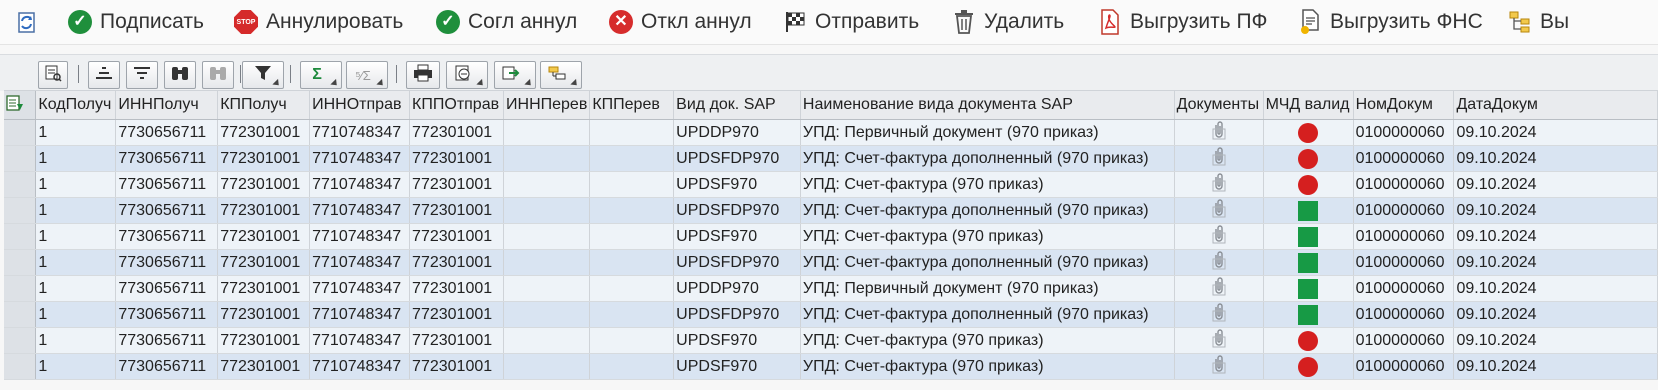  What do you see at coordinates (321, 75) in the screenshot?
I see `sum-button: Σ` at bounding box center [321, 75].